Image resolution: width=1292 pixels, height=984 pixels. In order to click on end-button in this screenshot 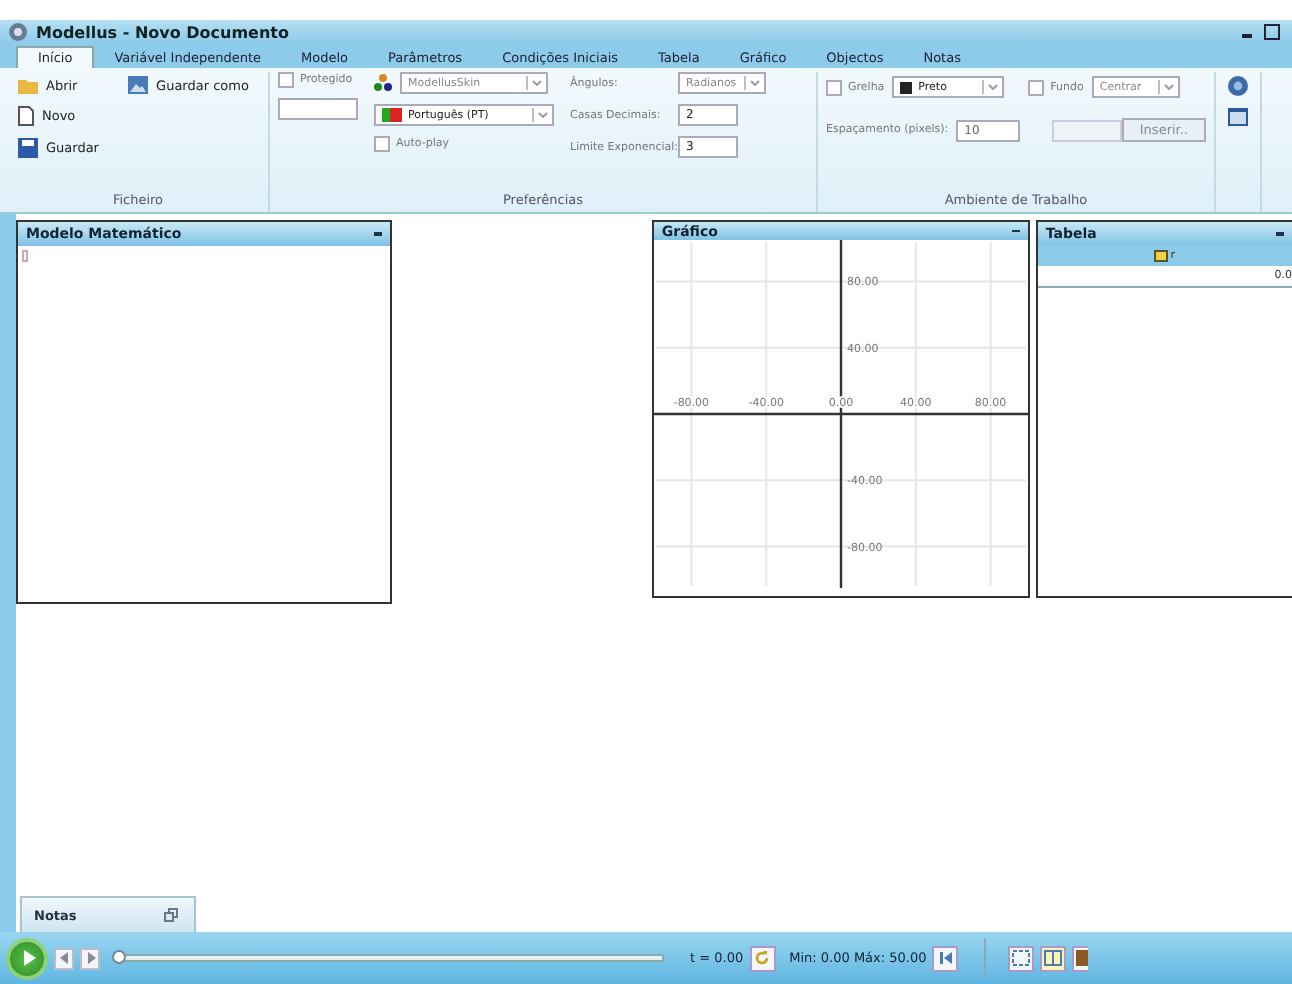, I will do `click(945, 958)`.